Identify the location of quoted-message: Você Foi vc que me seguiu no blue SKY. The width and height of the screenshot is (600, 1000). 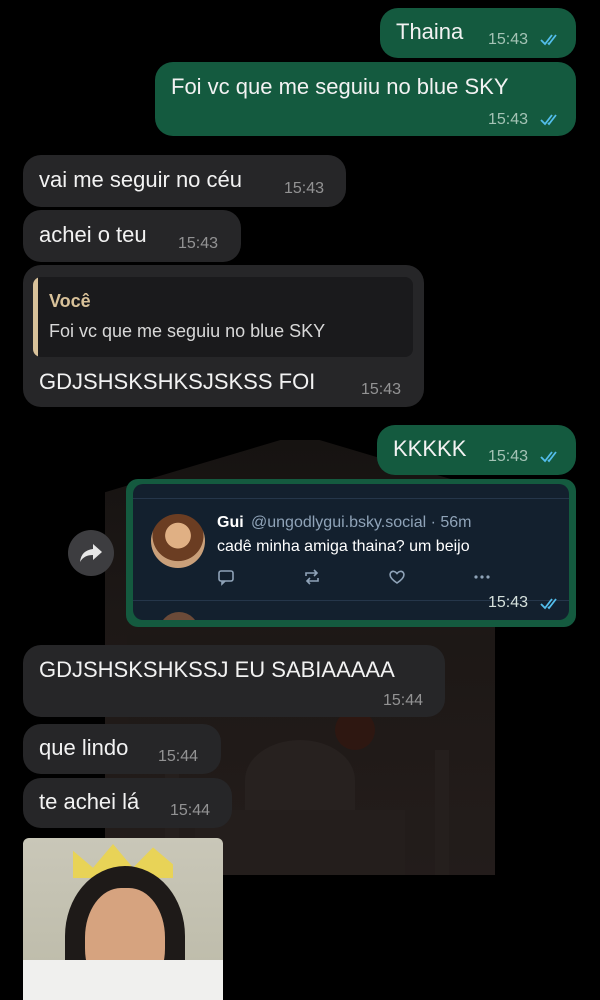
(223, 317).